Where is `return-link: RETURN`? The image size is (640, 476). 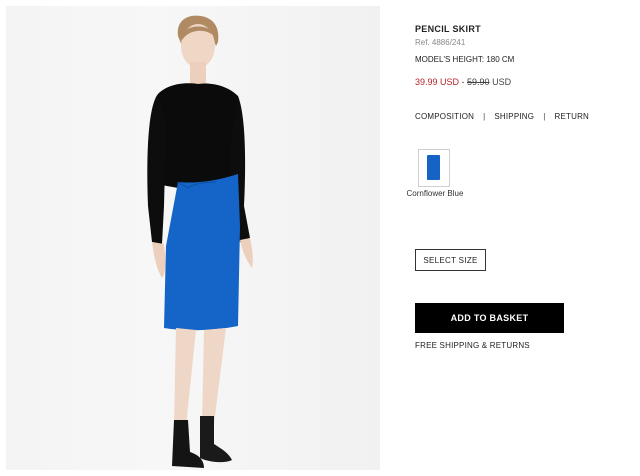 return-link: RETURN is located at coordinates (572, 116).